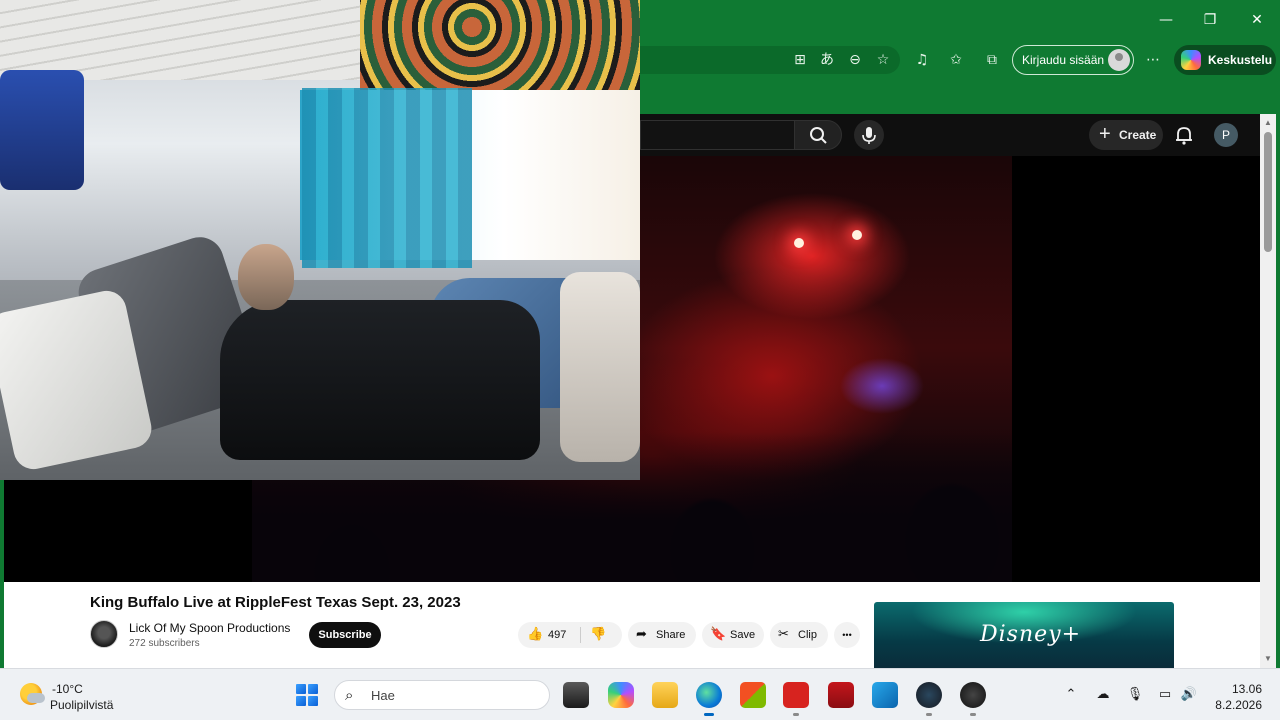 The image size is (1280, 720). I want to click on thumbs-up-icon: 👍, so click(535, 635).